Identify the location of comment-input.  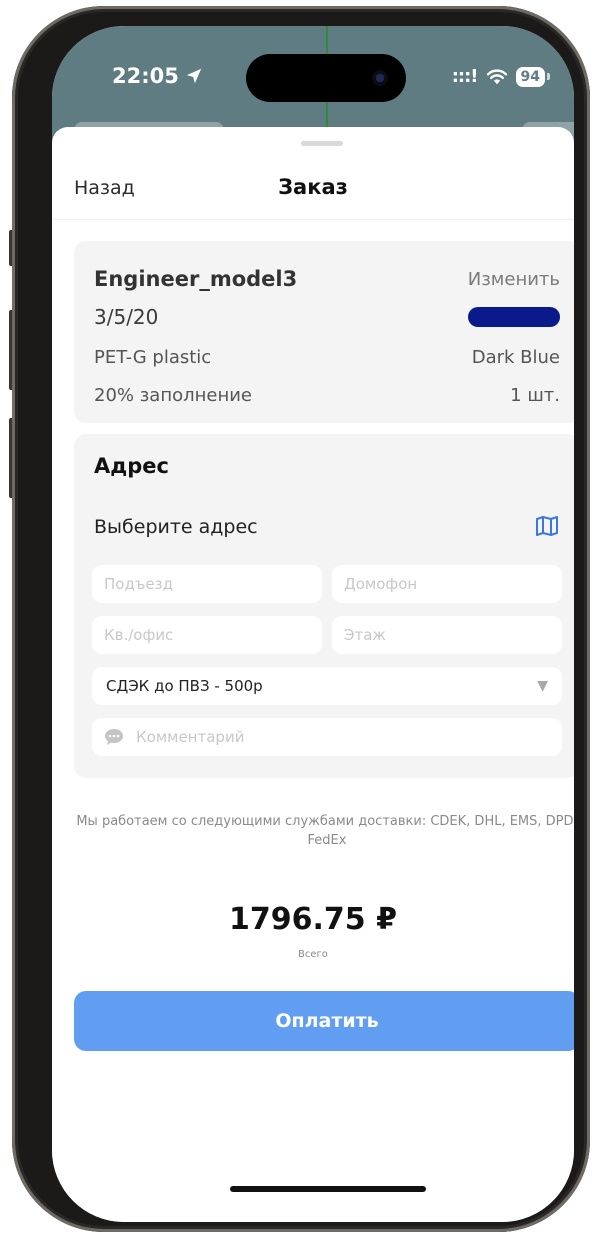
(342, 737).